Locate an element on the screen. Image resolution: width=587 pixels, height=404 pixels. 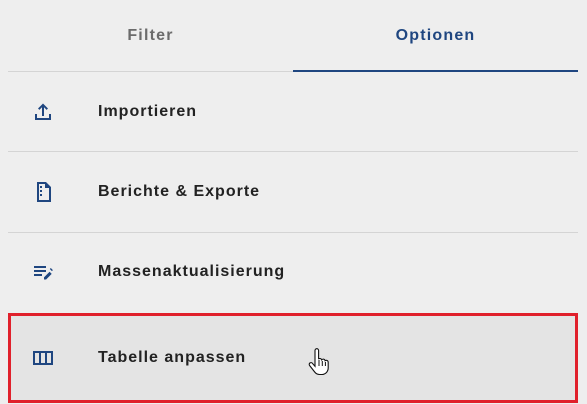
hand-pointer-icon is located at coordinates (318, 362).